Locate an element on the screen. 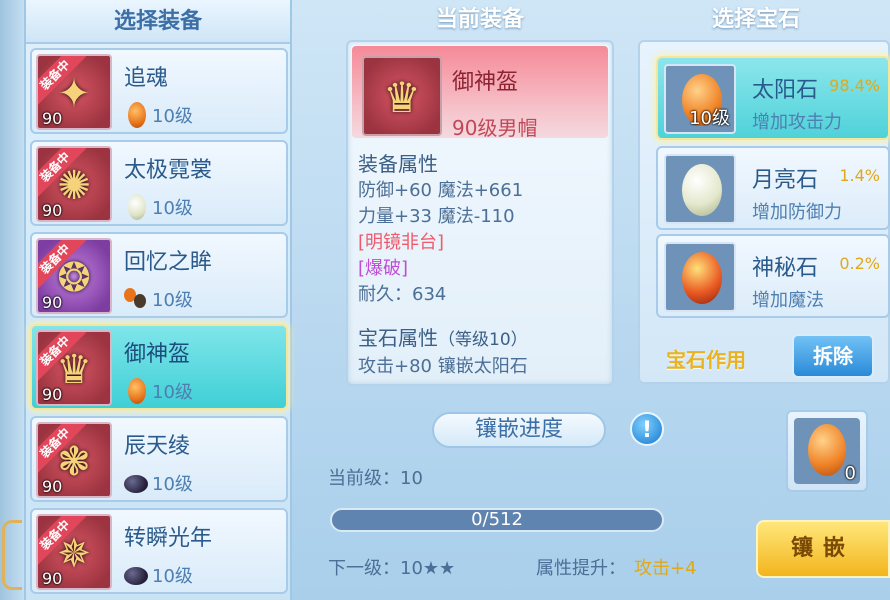 This screenshot has height=600, width=890. gem-attribute-line: 攻击+80 镶嵌太阳石 is located at coordinates (443, 366).